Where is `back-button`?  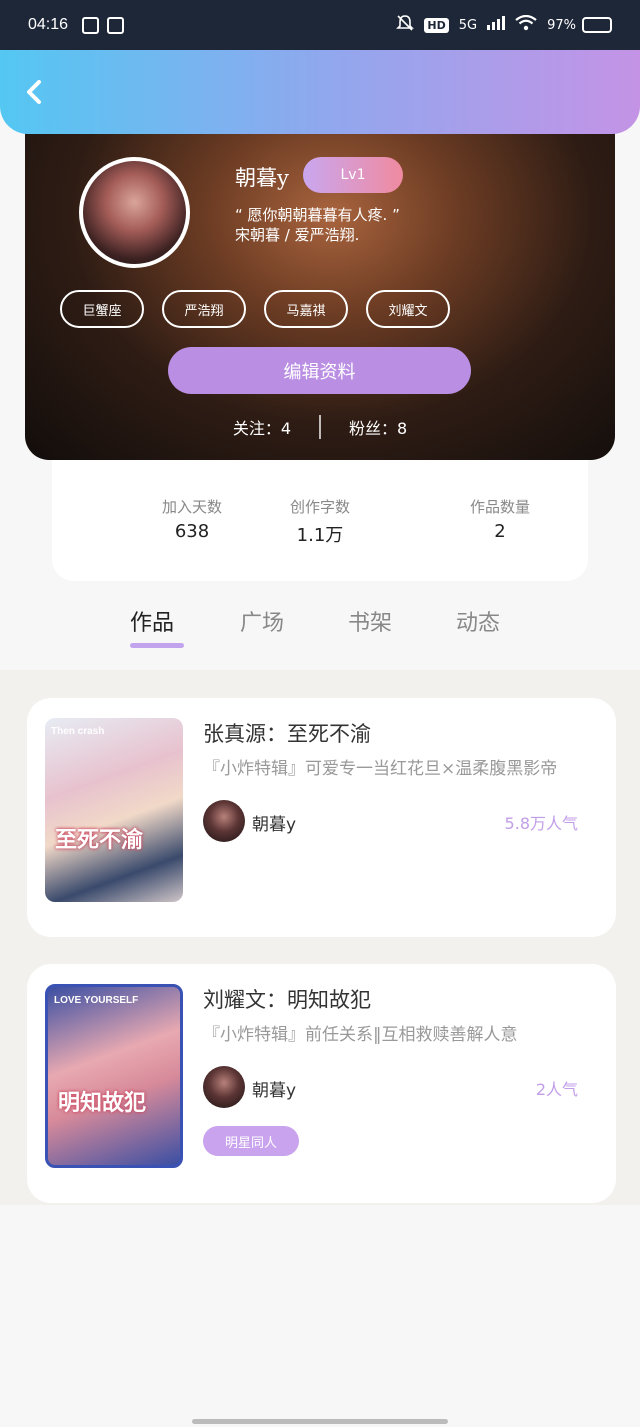 back-button is located at coordinates (34, 92).